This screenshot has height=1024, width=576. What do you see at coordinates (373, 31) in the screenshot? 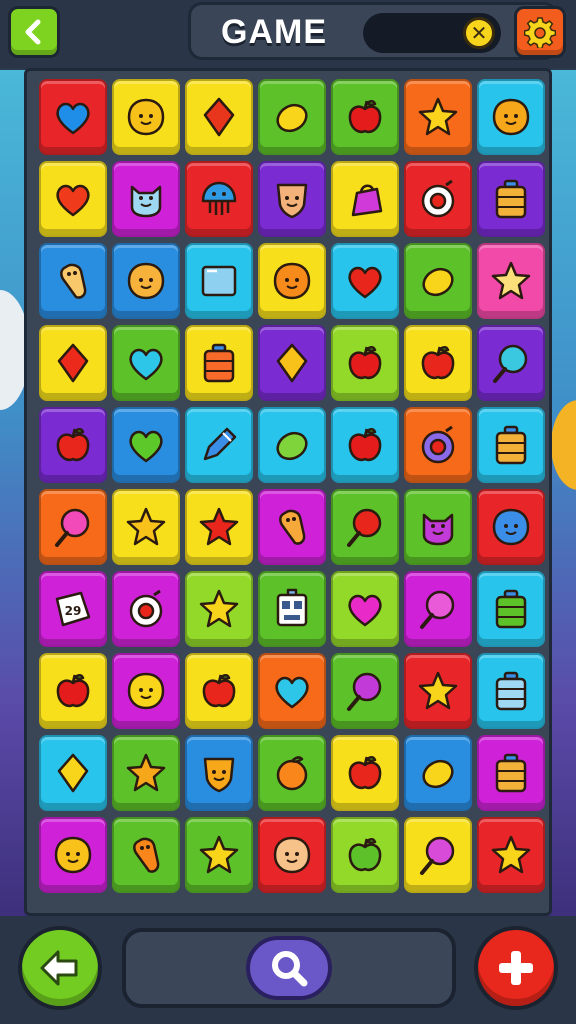
I see `title-panel: GAME ✕` at bounding box center [373, 31].